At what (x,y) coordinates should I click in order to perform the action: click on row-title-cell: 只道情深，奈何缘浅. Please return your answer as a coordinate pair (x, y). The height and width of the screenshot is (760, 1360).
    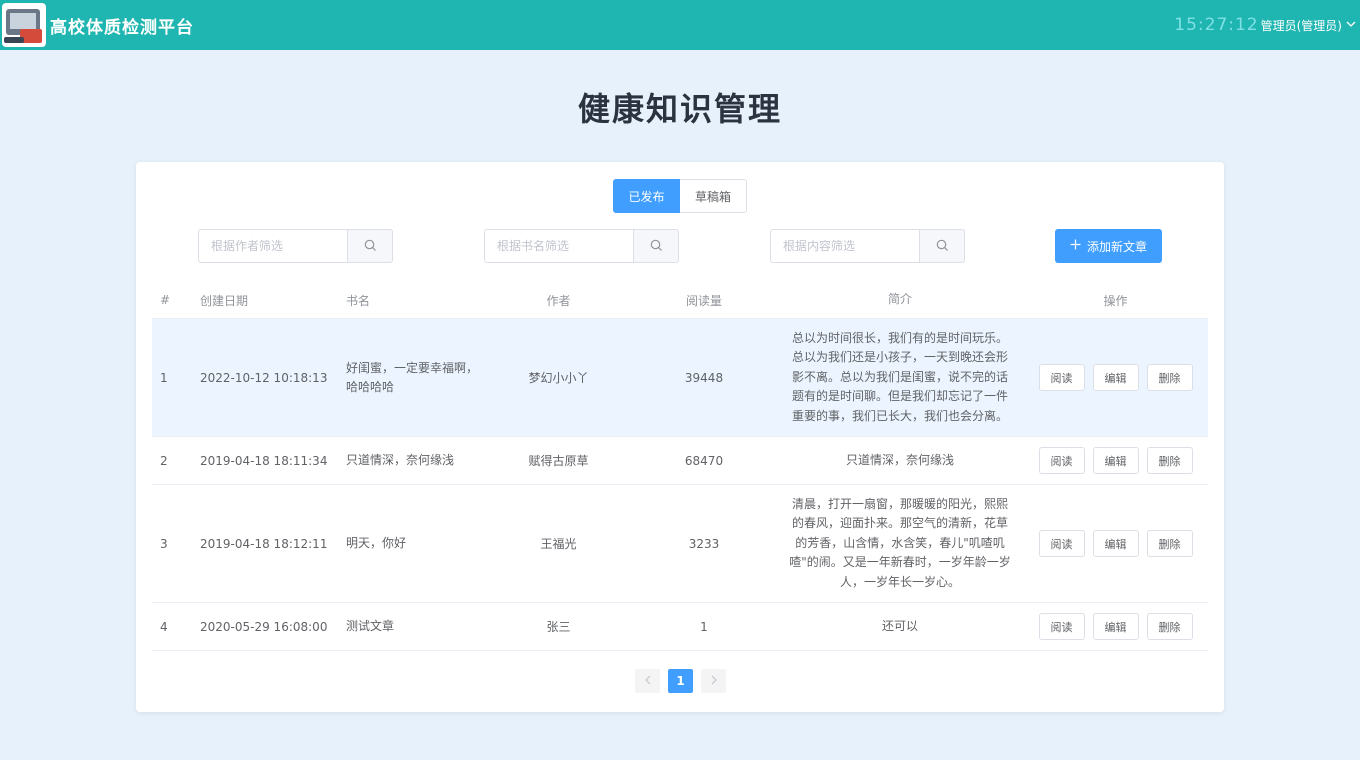
    Looking at the image, I should click on (412, 460).